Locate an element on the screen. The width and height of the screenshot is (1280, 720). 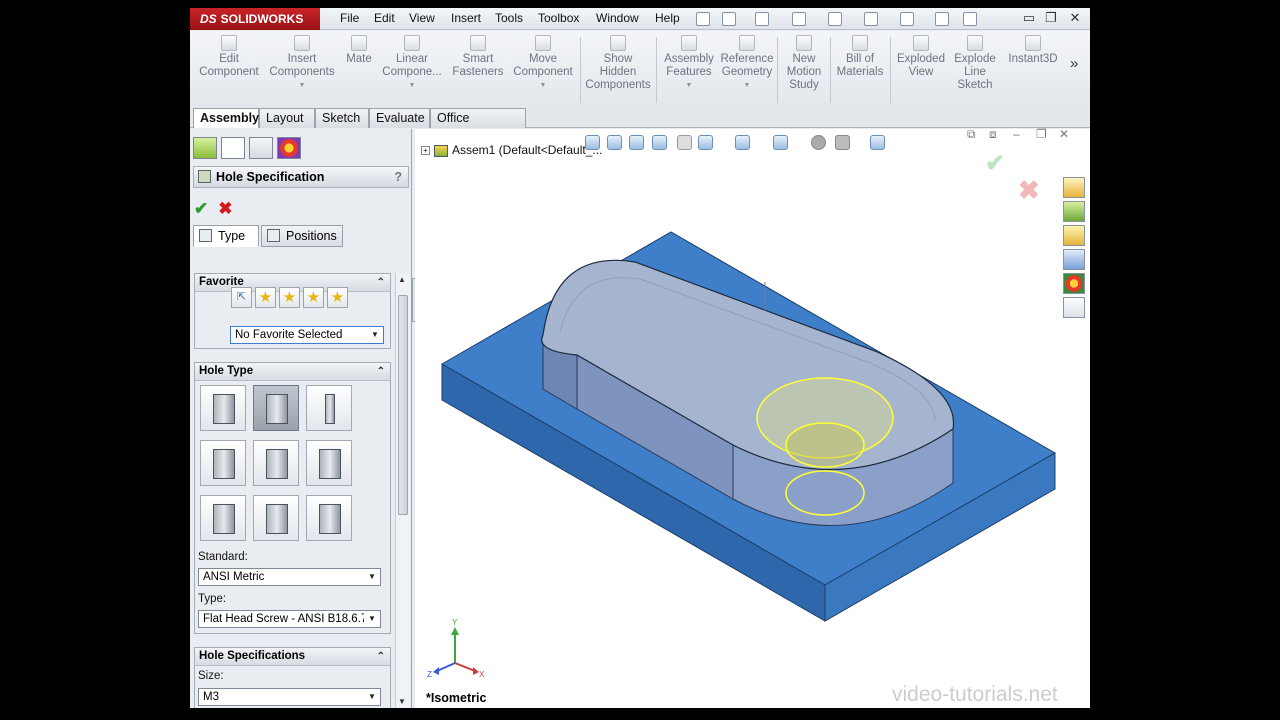
slot-button is located at coordinates (329, 518).